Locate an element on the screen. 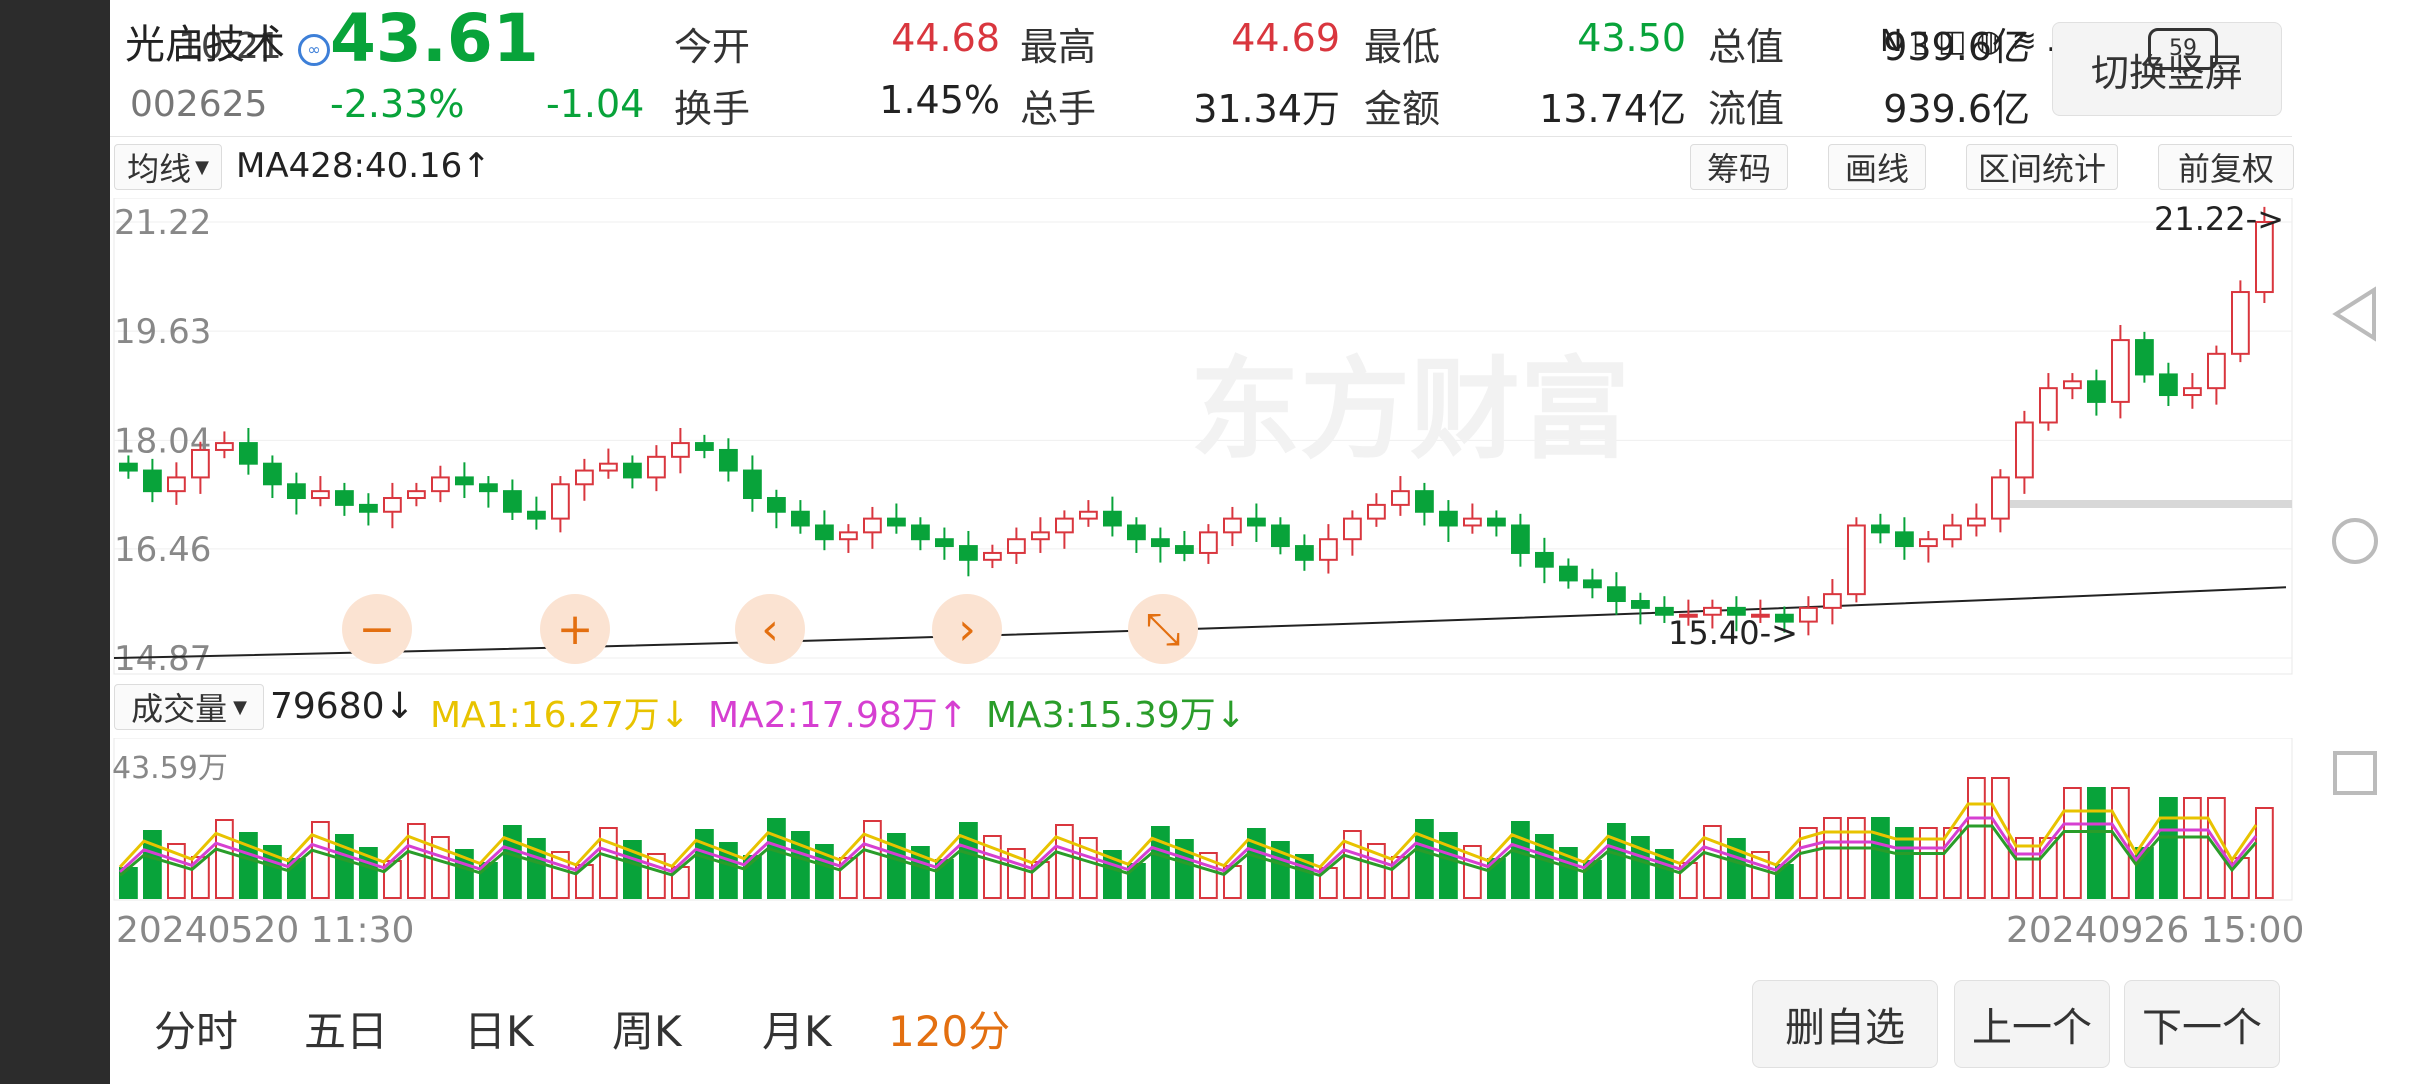  volume-ma2: MA2:17.98万↑ is located at coordinates (838, 715).